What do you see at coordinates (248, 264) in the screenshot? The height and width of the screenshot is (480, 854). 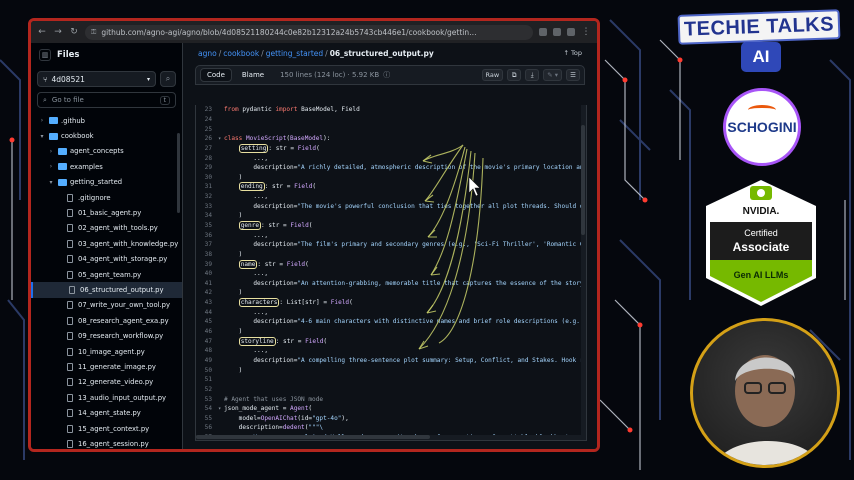 I see `highlighted-field-name: name` at bounding box center [248, 264].